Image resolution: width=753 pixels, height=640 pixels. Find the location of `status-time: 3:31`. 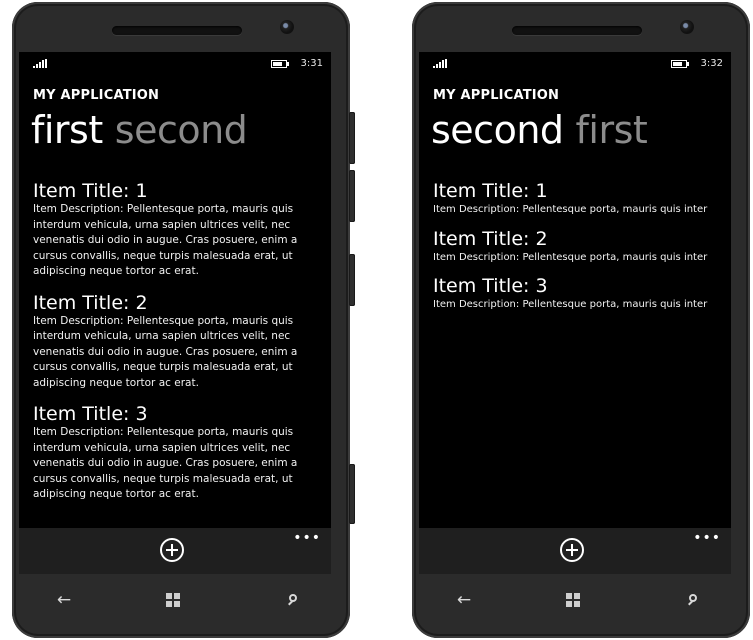

status-time: 3:31 is located at coordinates (311, 63).